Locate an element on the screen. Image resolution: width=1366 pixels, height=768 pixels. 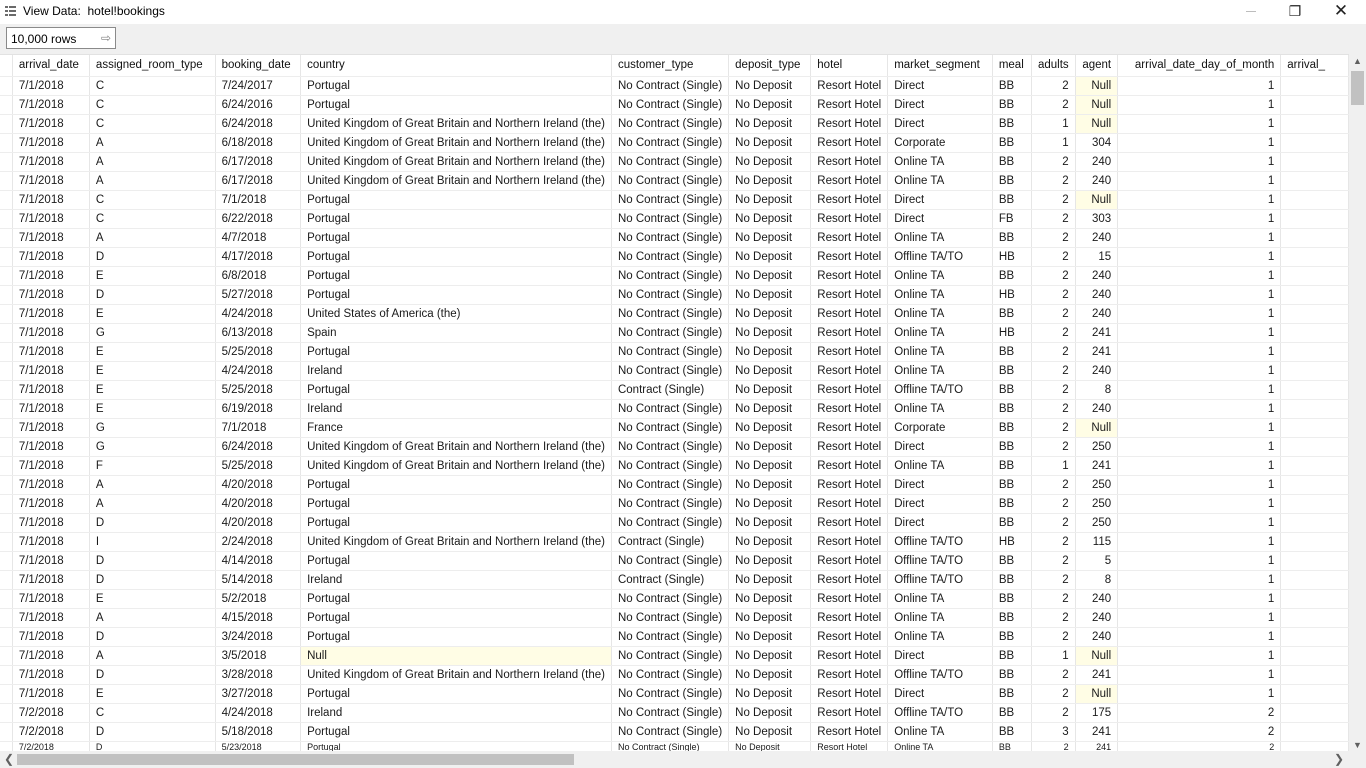
table-cell: 4/17/2018 is located at coordinates (258, 257).